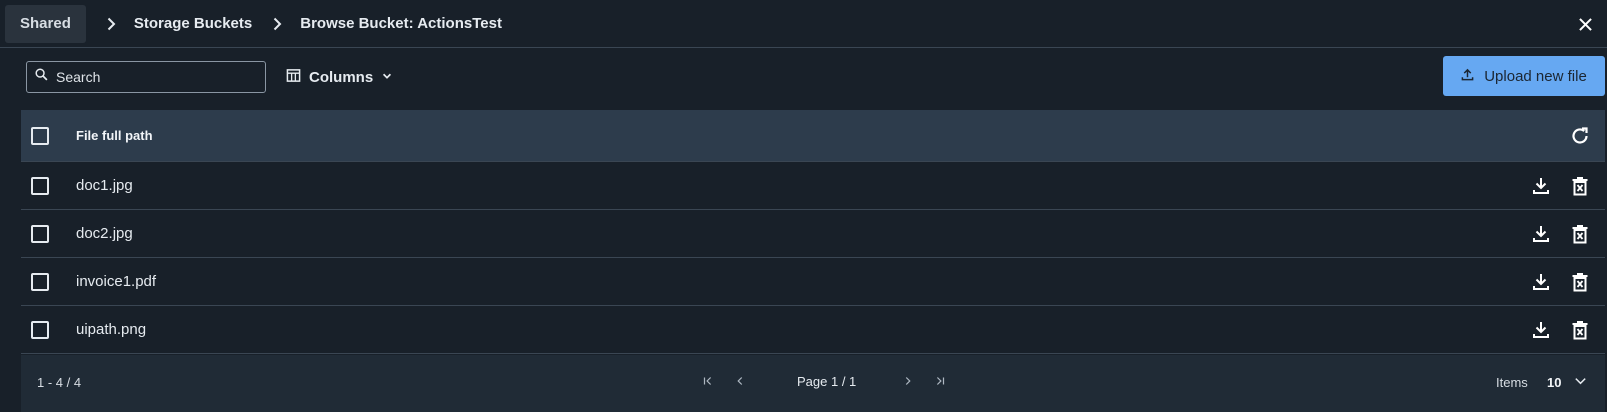  I want to click on search-field, so click(146, 77).